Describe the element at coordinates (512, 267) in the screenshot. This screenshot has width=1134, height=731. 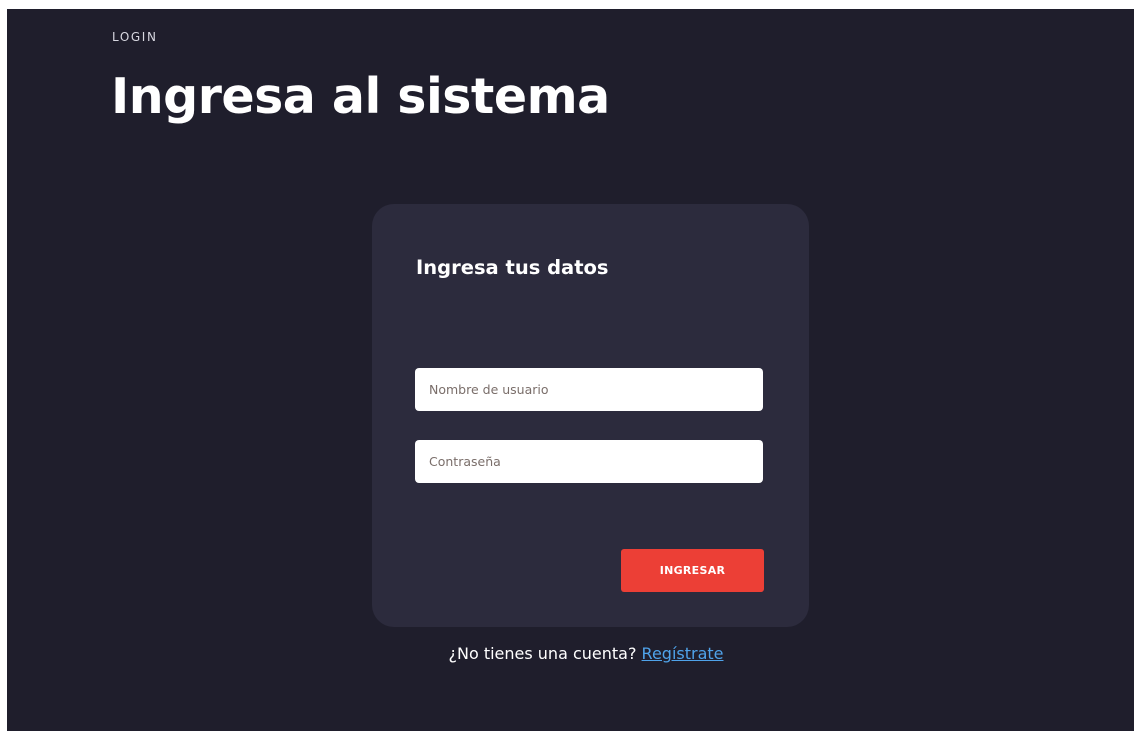
I see `card-title: Ingresa tus datos` at that location.